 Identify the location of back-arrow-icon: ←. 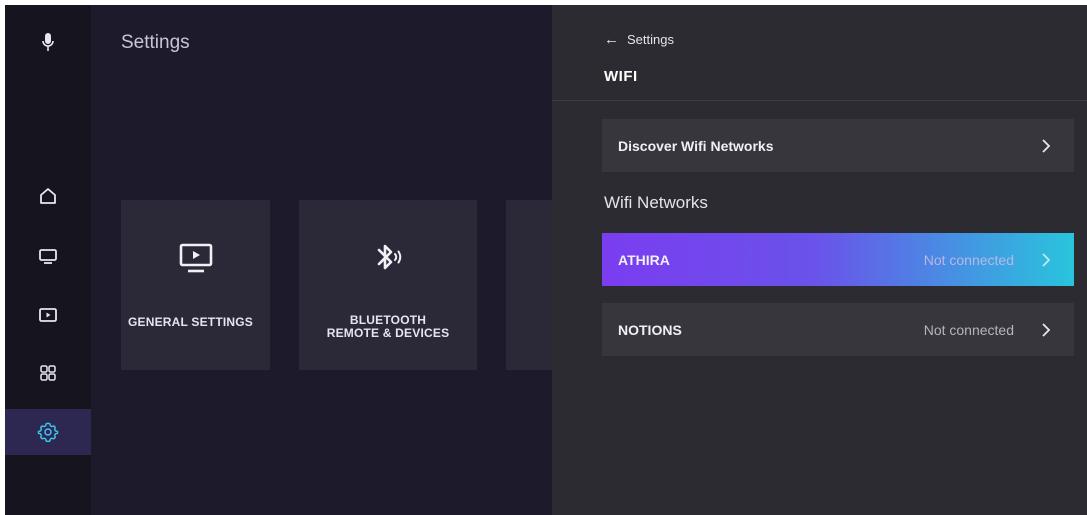
(611, 39).